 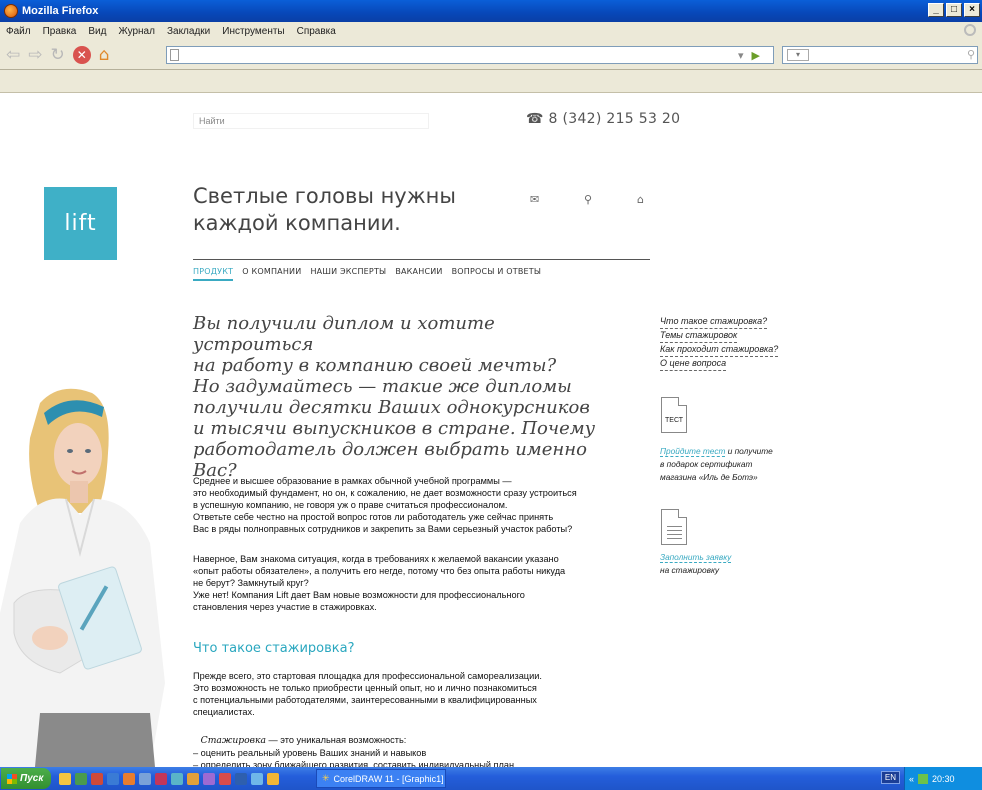 I want to click on taskbar-app-label: CorelDRAW 11 - [Graphic1], so click(x=388, y=778).